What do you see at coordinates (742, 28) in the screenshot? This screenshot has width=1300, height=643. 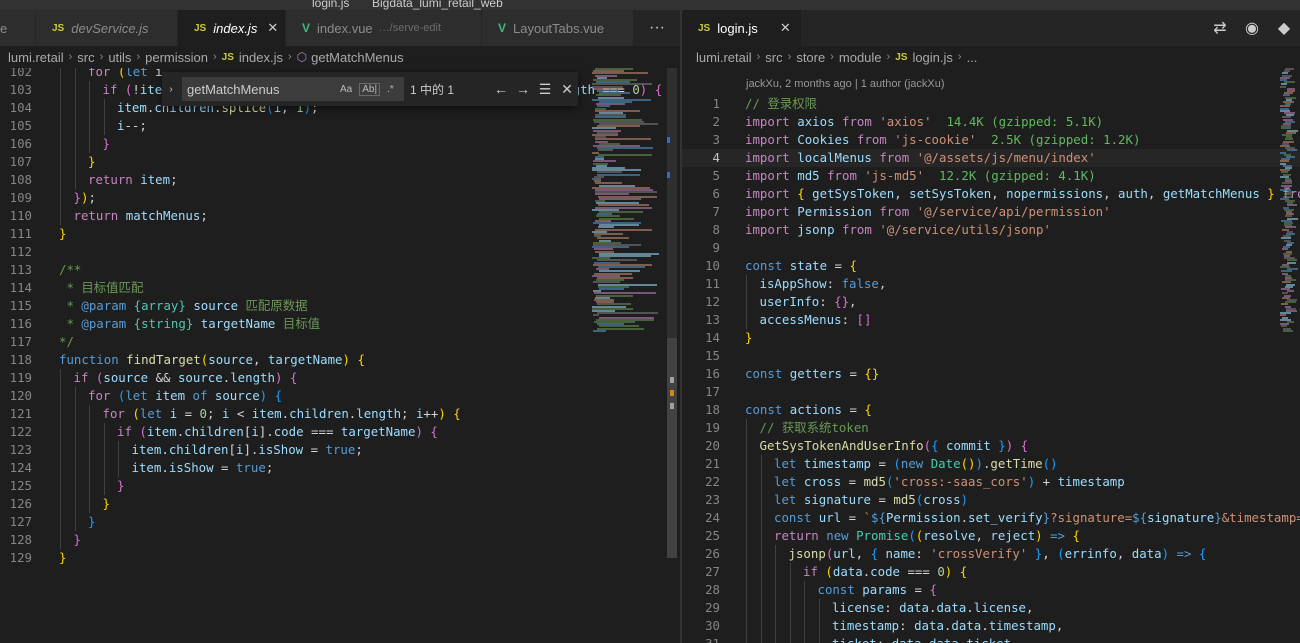 I see `tab-login-js: JS login.js ✕` at bounding box center [742, 28].